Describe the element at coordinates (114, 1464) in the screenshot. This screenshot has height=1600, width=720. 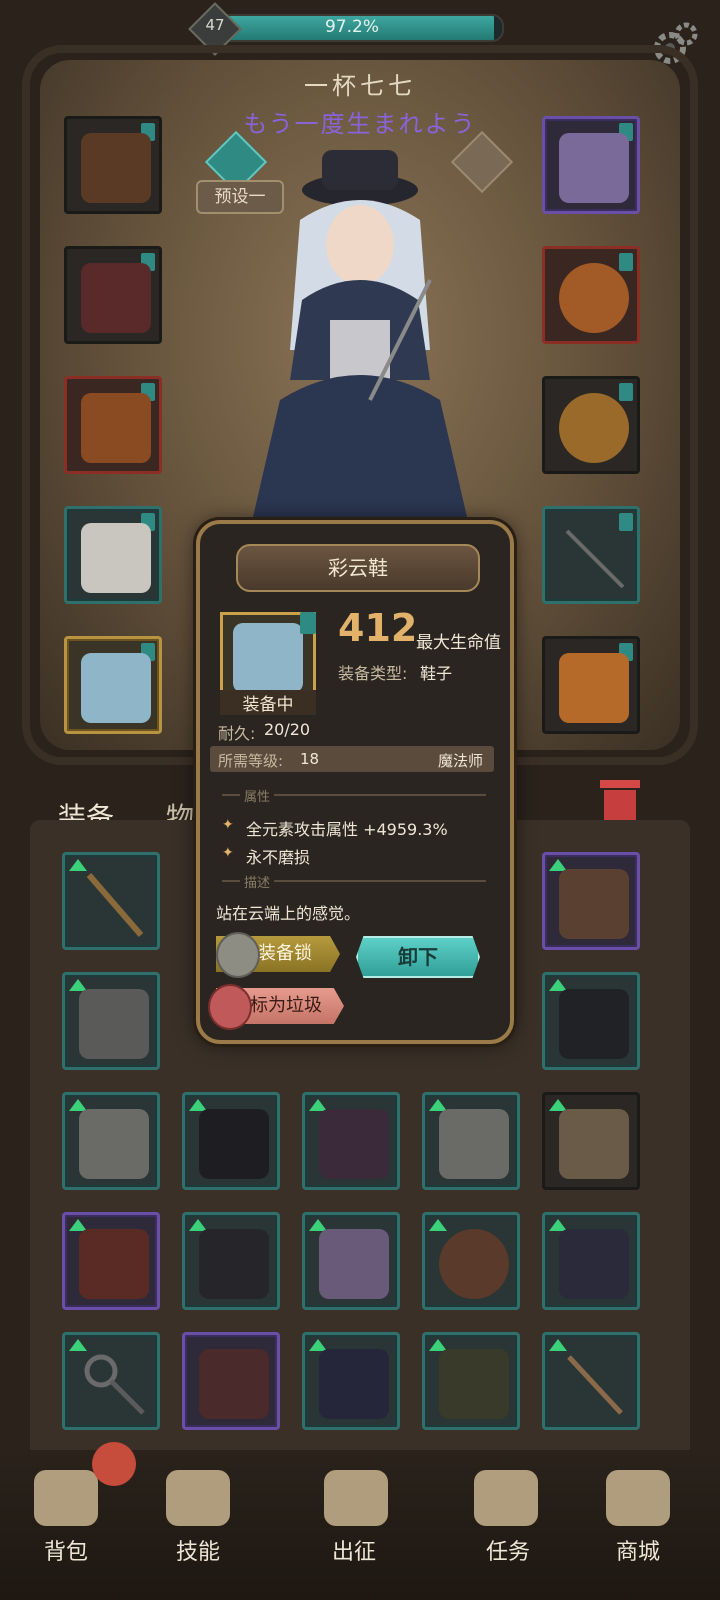
I see `notification-badge` at that location.